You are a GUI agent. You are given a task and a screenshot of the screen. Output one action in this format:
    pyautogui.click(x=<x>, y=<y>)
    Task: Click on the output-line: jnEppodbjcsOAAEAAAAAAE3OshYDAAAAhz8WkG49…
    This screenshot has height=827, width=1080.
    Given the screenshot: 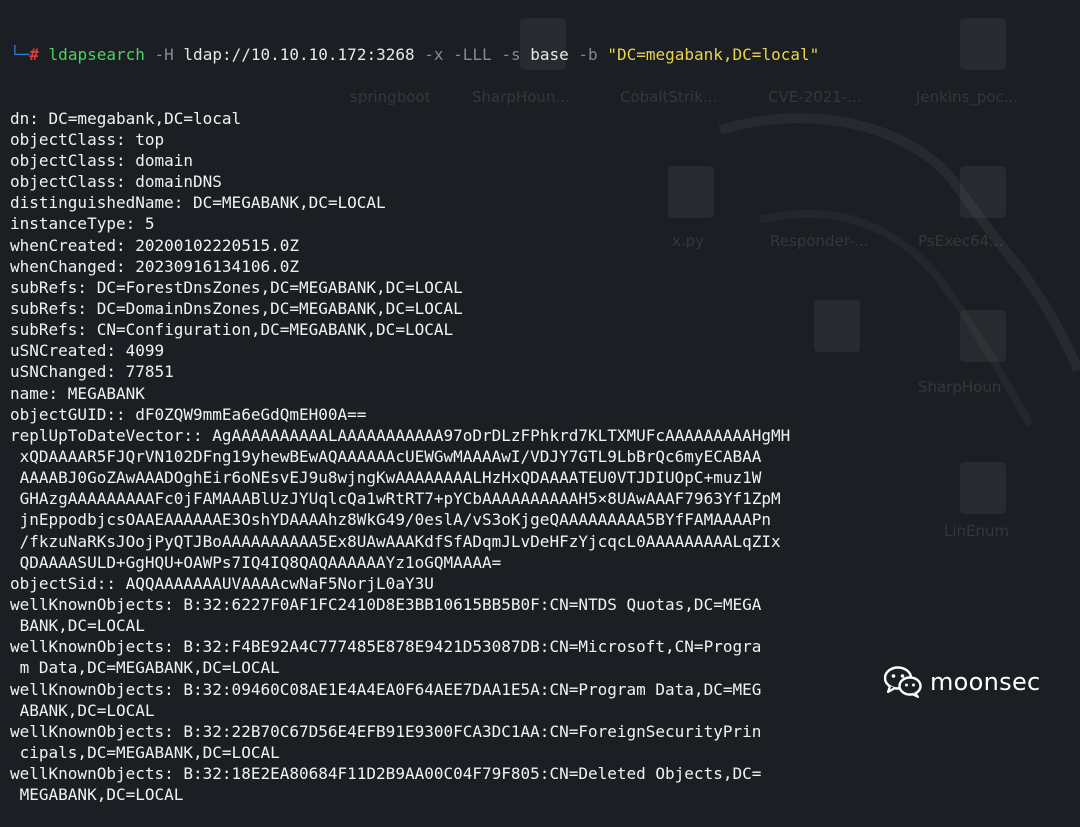 What is the action you would take?
    pyautogui.click(x=390, y=520)
    